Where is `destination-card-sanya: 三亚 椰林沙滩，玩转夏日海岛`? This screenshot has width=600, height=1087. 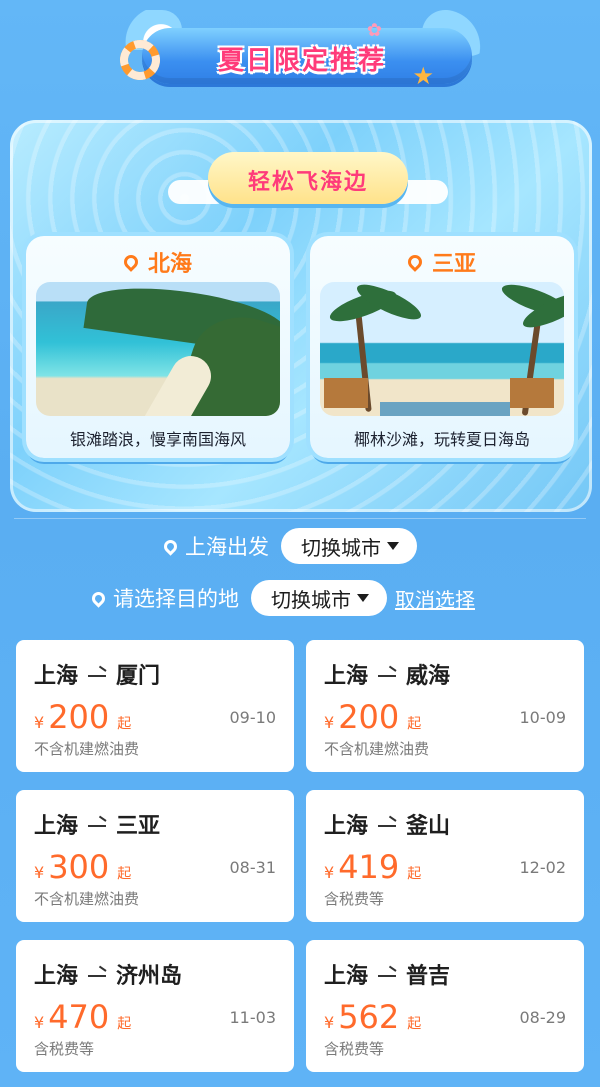 destination-card-sanya: 三亚 椰林沙滩，玩转夏日海岛 is located at coordinates (442, 347).